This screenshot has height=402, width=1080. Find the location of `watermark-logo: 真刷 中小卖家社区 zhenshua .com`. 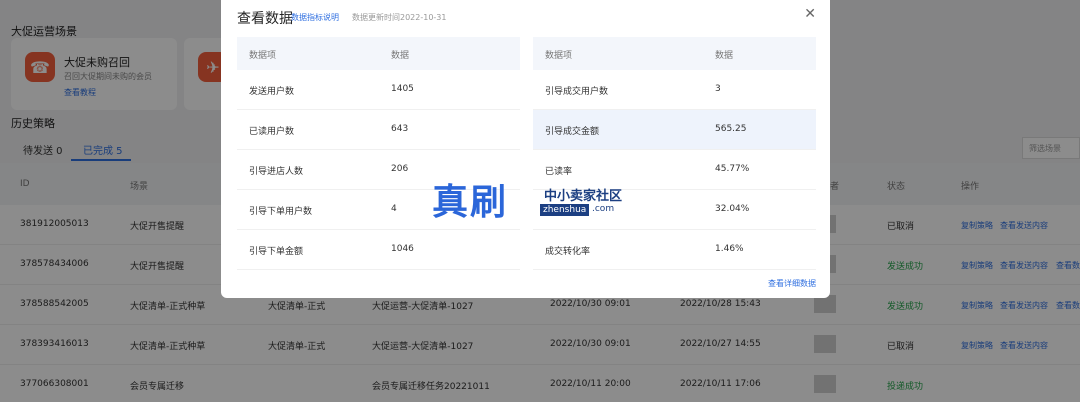

watermark-logo: 真刷 中小卖家社区 zhenshua .com is located at coordinates (542, 199).